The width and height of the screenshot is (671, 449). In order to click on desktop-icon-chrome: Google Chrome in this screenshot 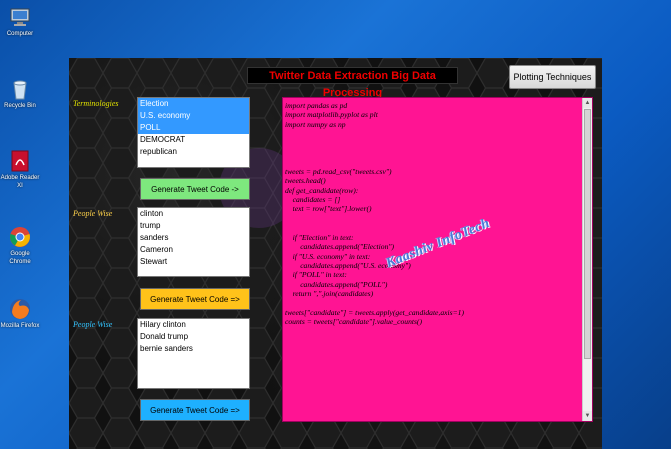, I will do `click(20, 246)`.